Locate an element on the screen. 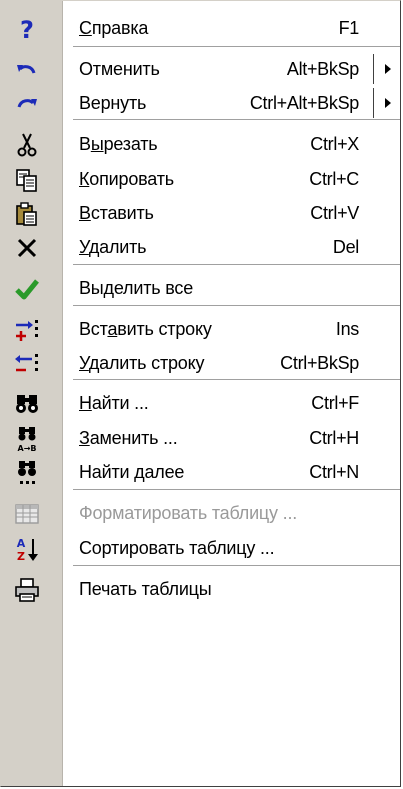  printer-icon is located at coordinates (27, 590).